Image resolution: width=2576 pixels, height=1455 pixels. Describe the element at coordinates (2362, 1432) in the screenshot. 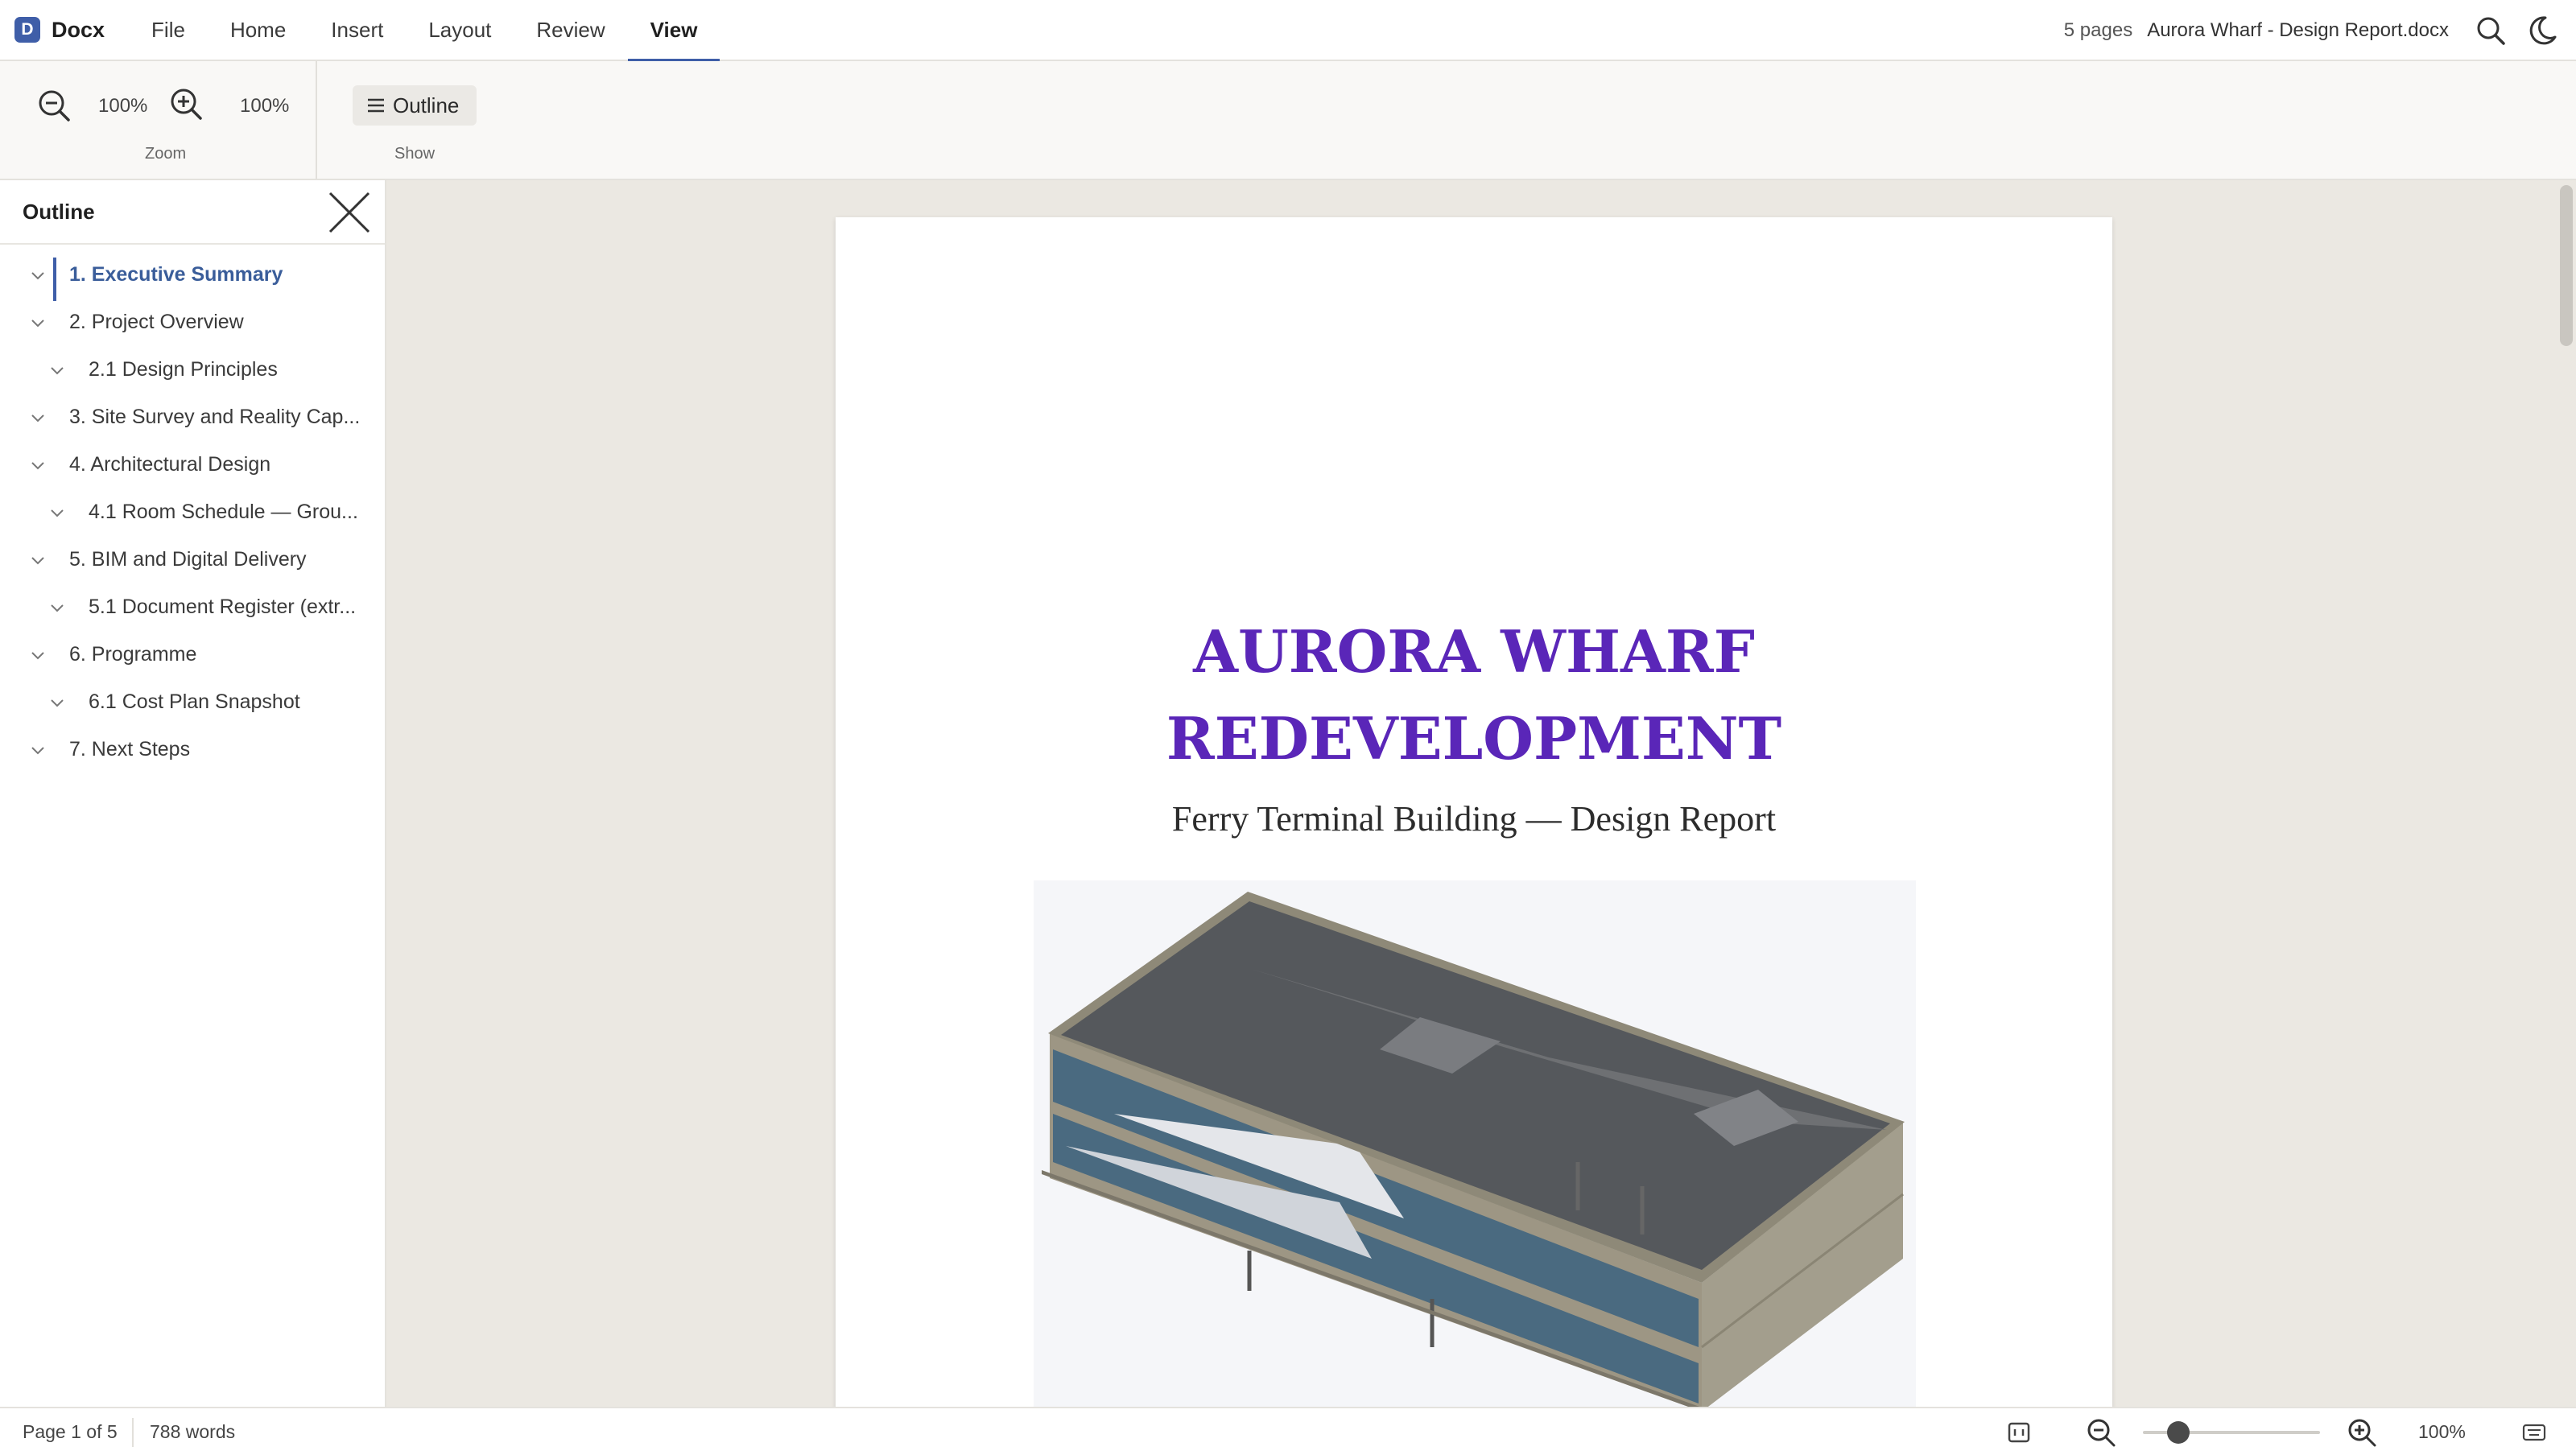

I see `status-zoom-in-icon` at that location.